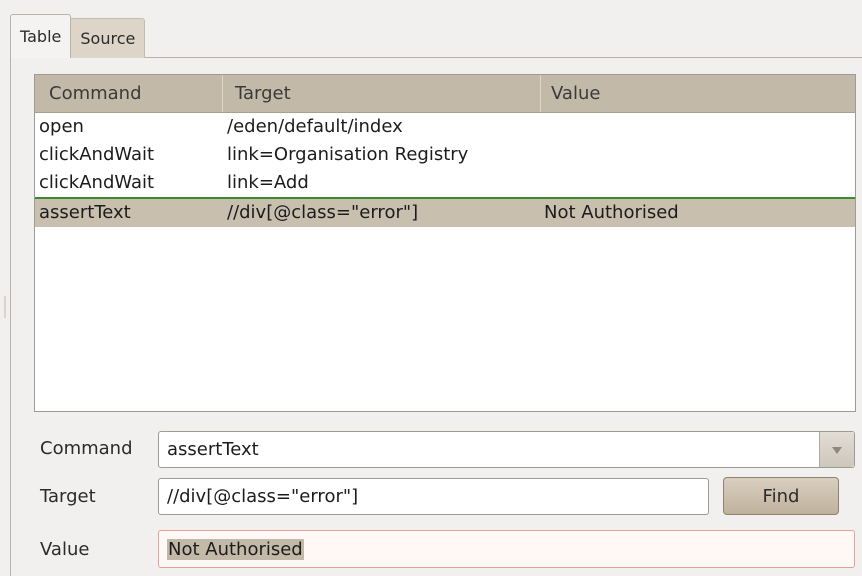 Image resolution: width=862 pixels, height=576 pixels. I want to click on tab-table: Table, so click(41, 36).